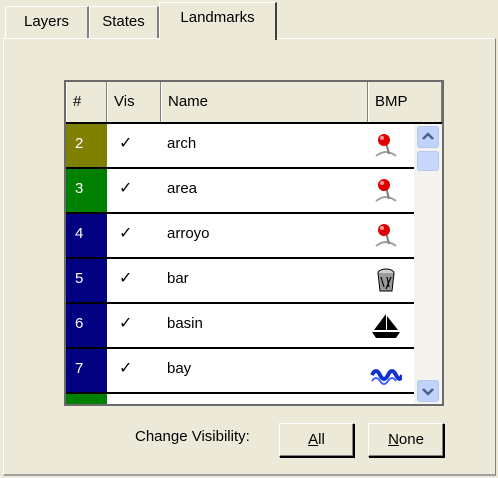 Image resolution: width=498 pixels, height=478 pixels. I want to click on chevron-down-icon, so click(428, 392).